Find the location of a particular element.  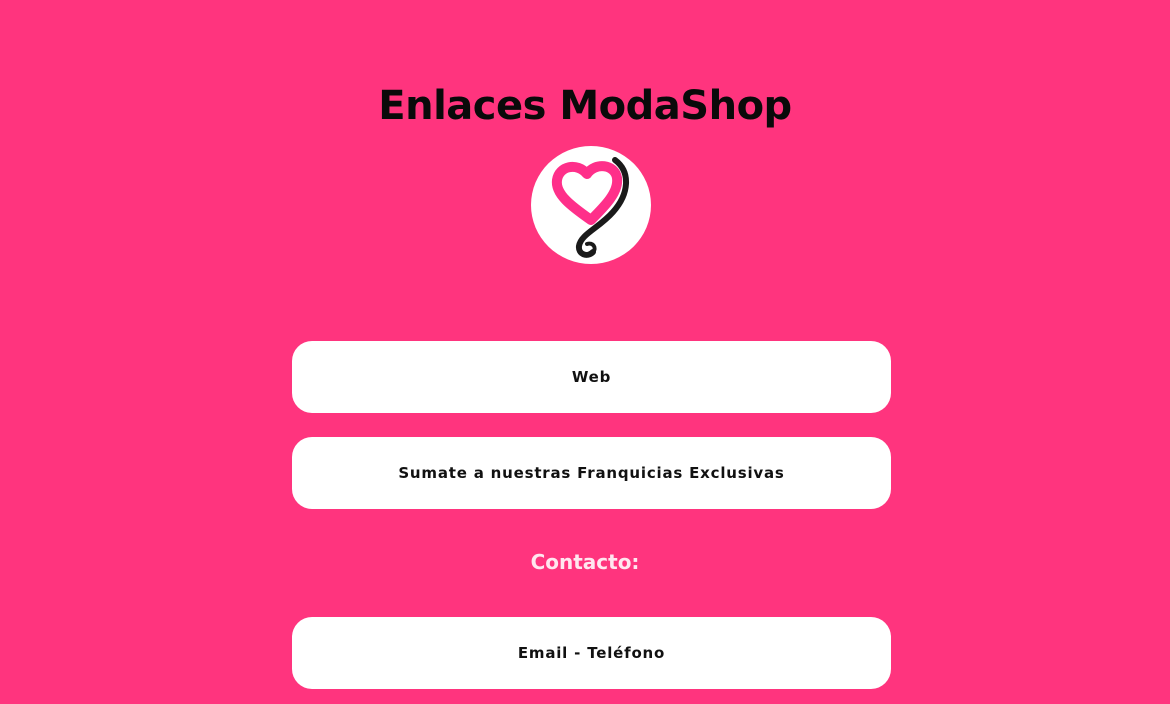

contact-section-label: Contacto: is located at coordinates (585, 562).